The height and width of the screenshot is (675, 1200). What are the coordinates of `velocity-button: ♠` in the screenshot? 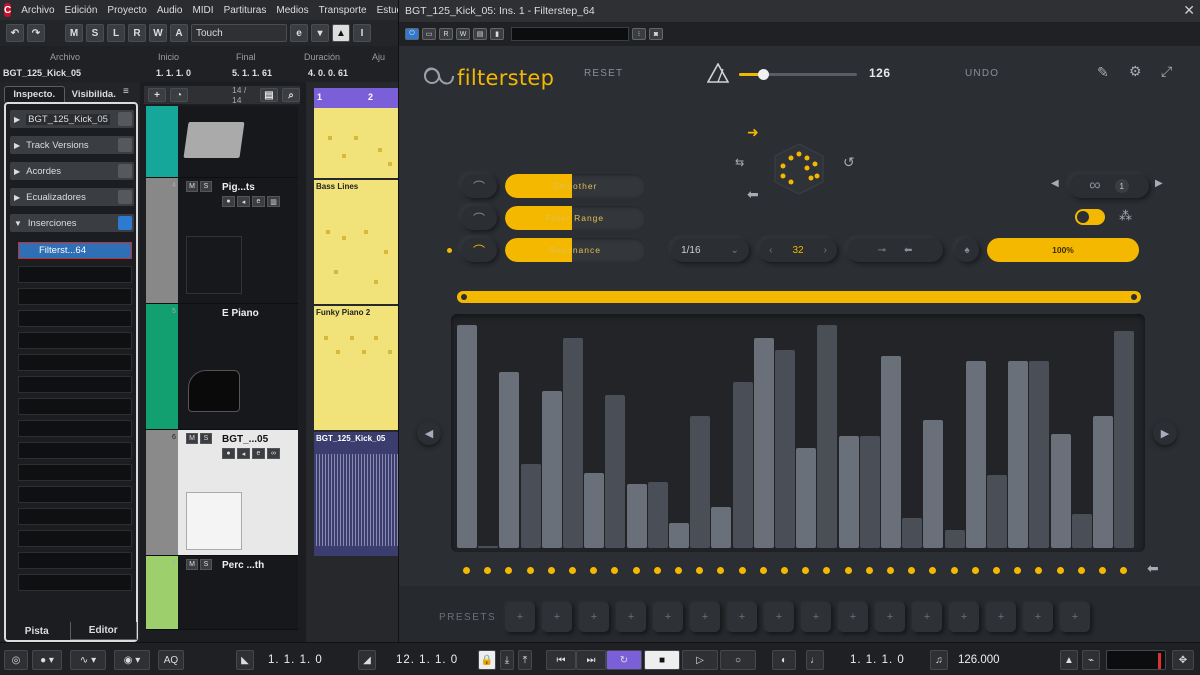 It's located at (967, 250).